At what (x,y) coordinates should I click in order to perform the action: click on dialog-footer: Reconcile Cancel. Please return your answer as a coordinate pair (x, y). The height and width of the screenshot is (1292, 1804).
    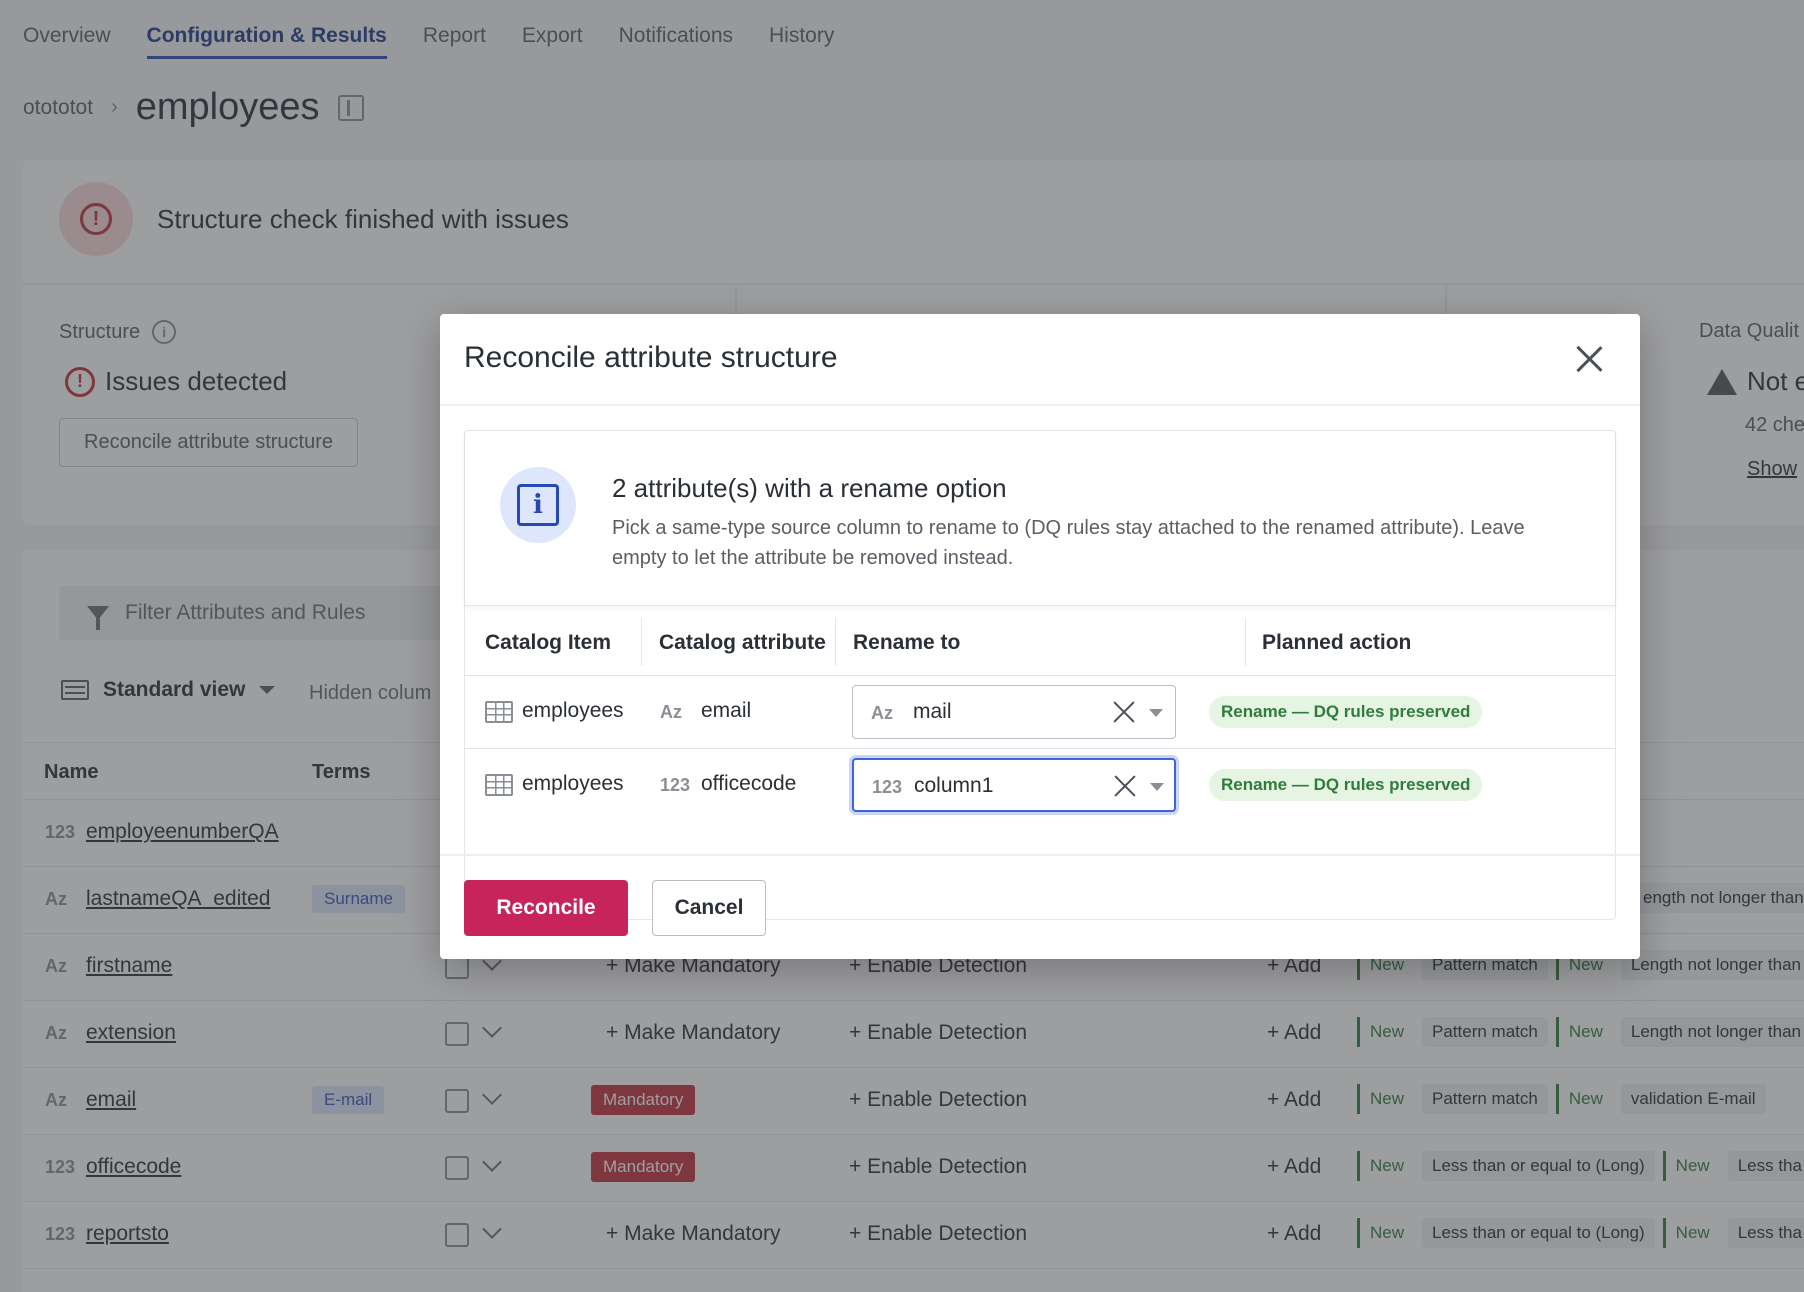
    Looking at the image, I should click on (1040, 906).